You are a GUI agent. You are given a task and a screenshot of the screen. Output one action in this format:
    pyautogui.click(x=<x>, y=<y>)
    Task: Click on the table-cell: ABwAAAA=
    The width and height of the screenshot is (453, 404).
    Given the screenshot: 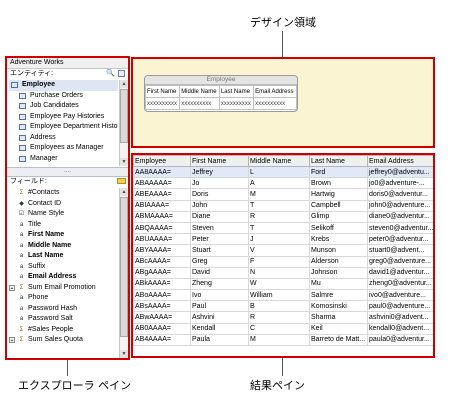 What is the action you would take?
    pyautogui.click(x=162, y=317)
    